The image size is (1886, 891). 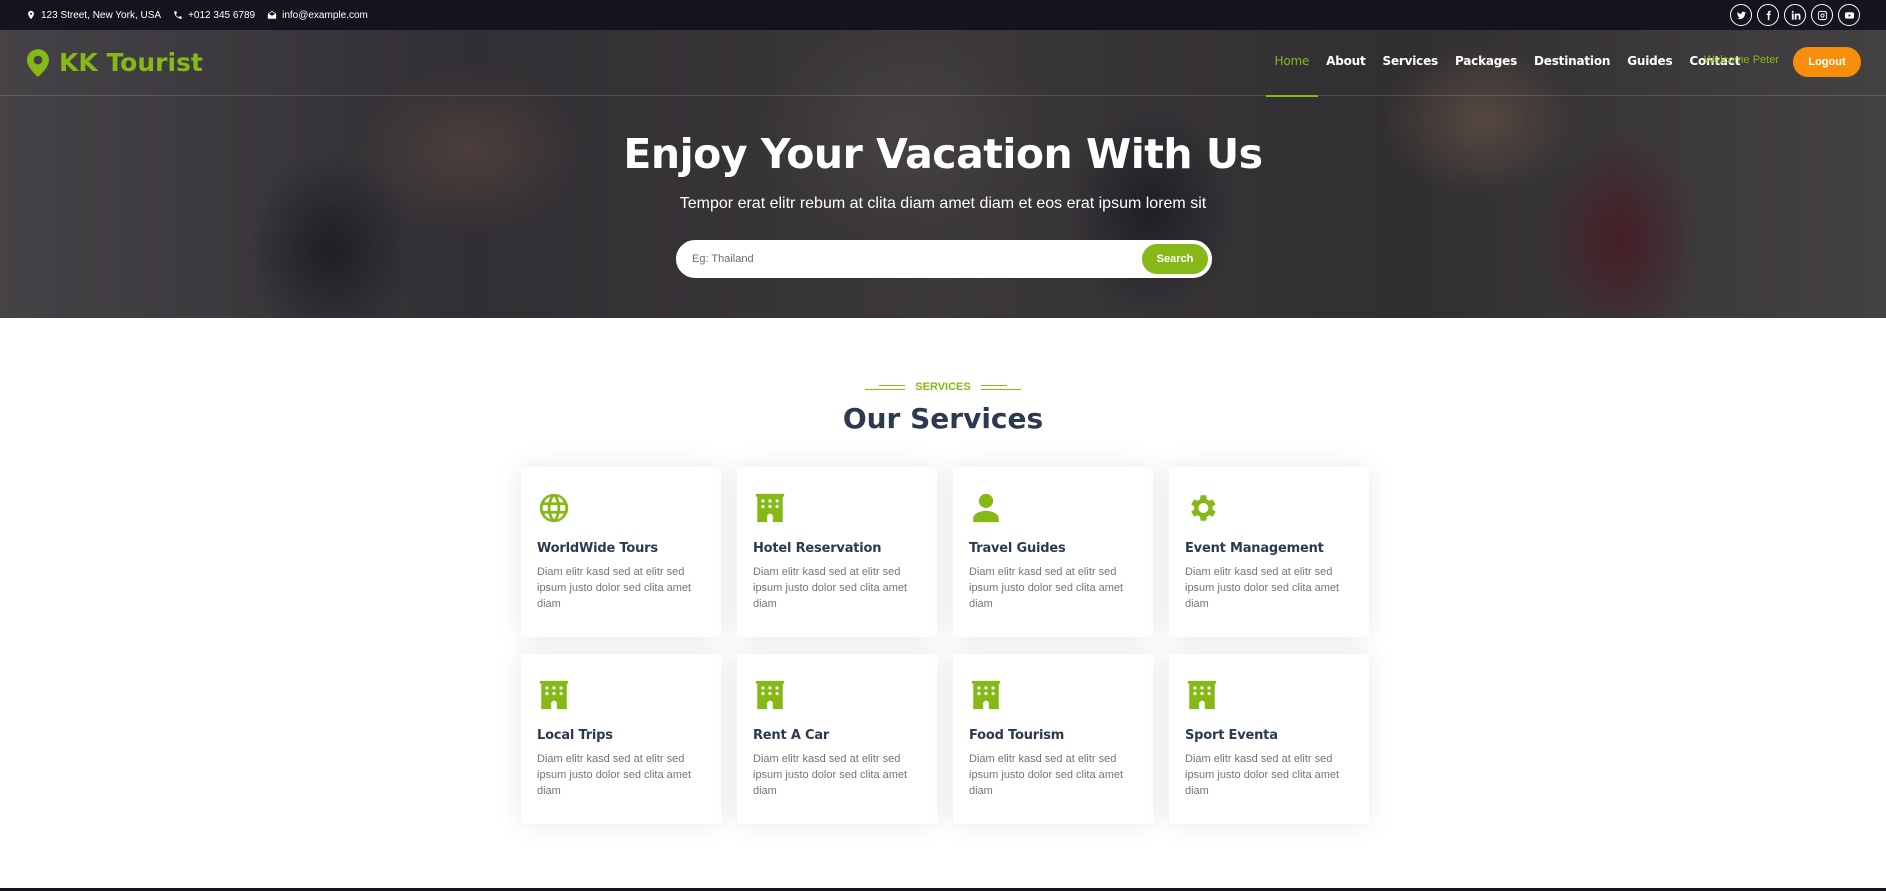 What do you see at coordinates (325, 15) in the screenshot?
I see `email-text: info@example.com` at bounding box center [325, 15].